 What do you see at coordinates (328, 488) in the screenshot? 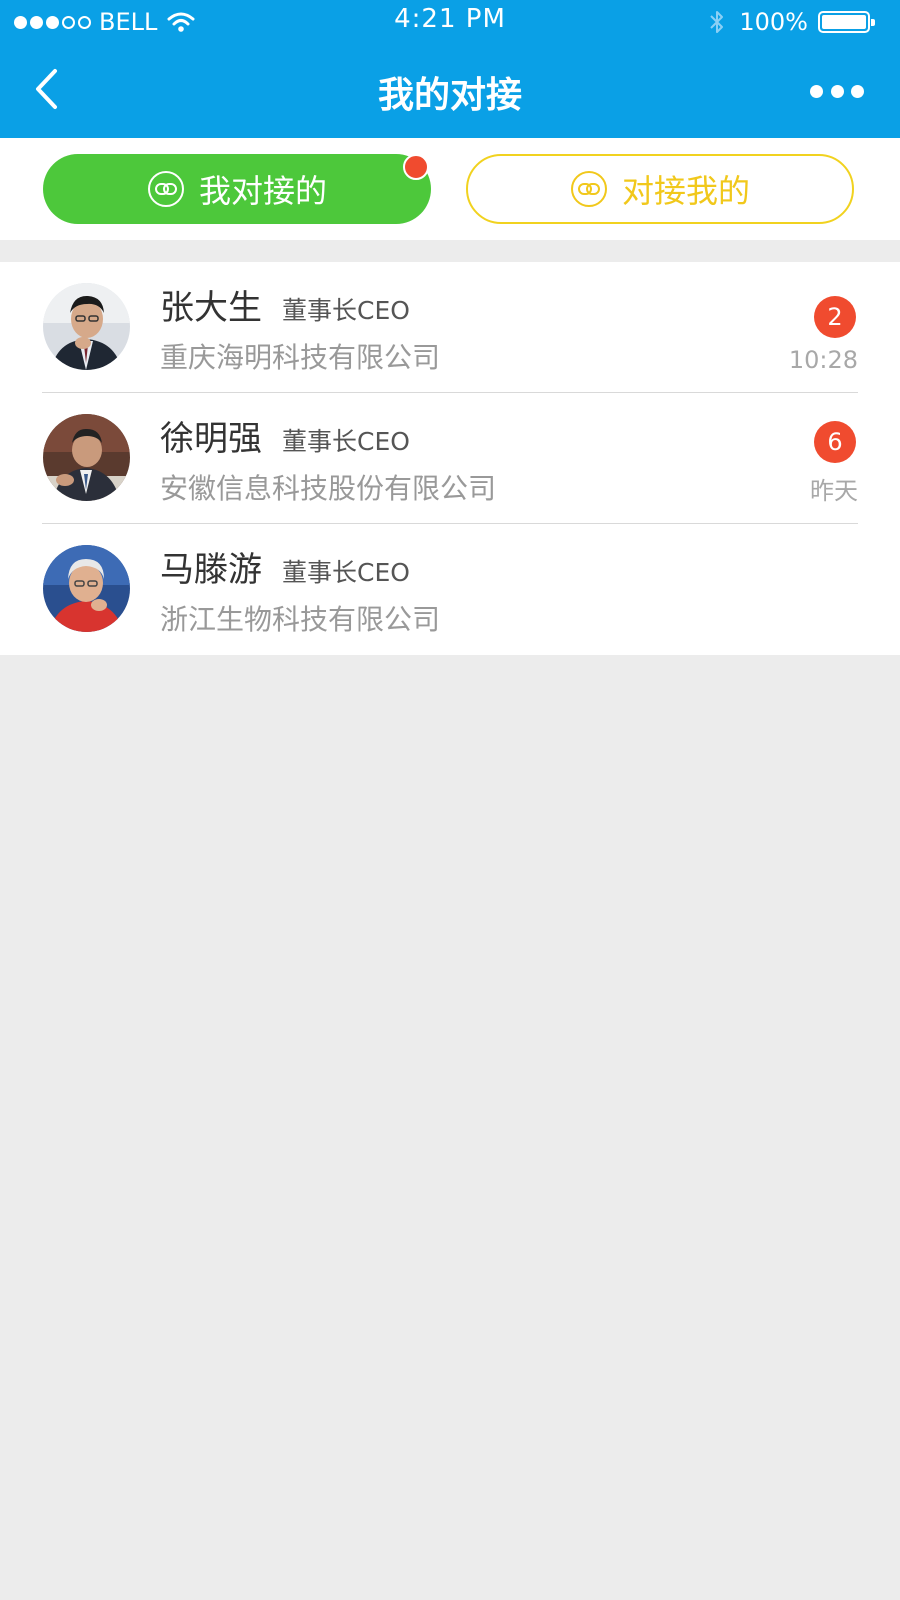
I see `contact-company: 安徽信息科技股份有限公司` at bounding box center [328, 488].